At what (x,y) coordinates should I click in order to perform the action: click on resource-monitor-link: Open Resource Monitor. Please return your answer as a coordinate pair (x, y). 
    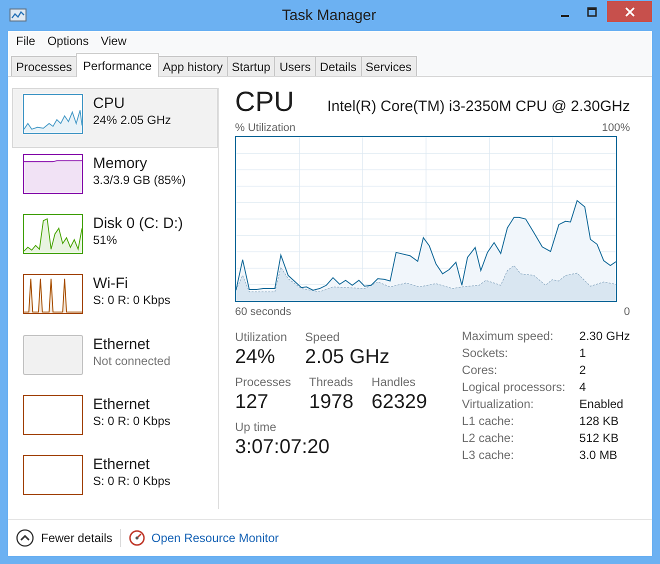
    Looking at the image, I should click on (215, 538).